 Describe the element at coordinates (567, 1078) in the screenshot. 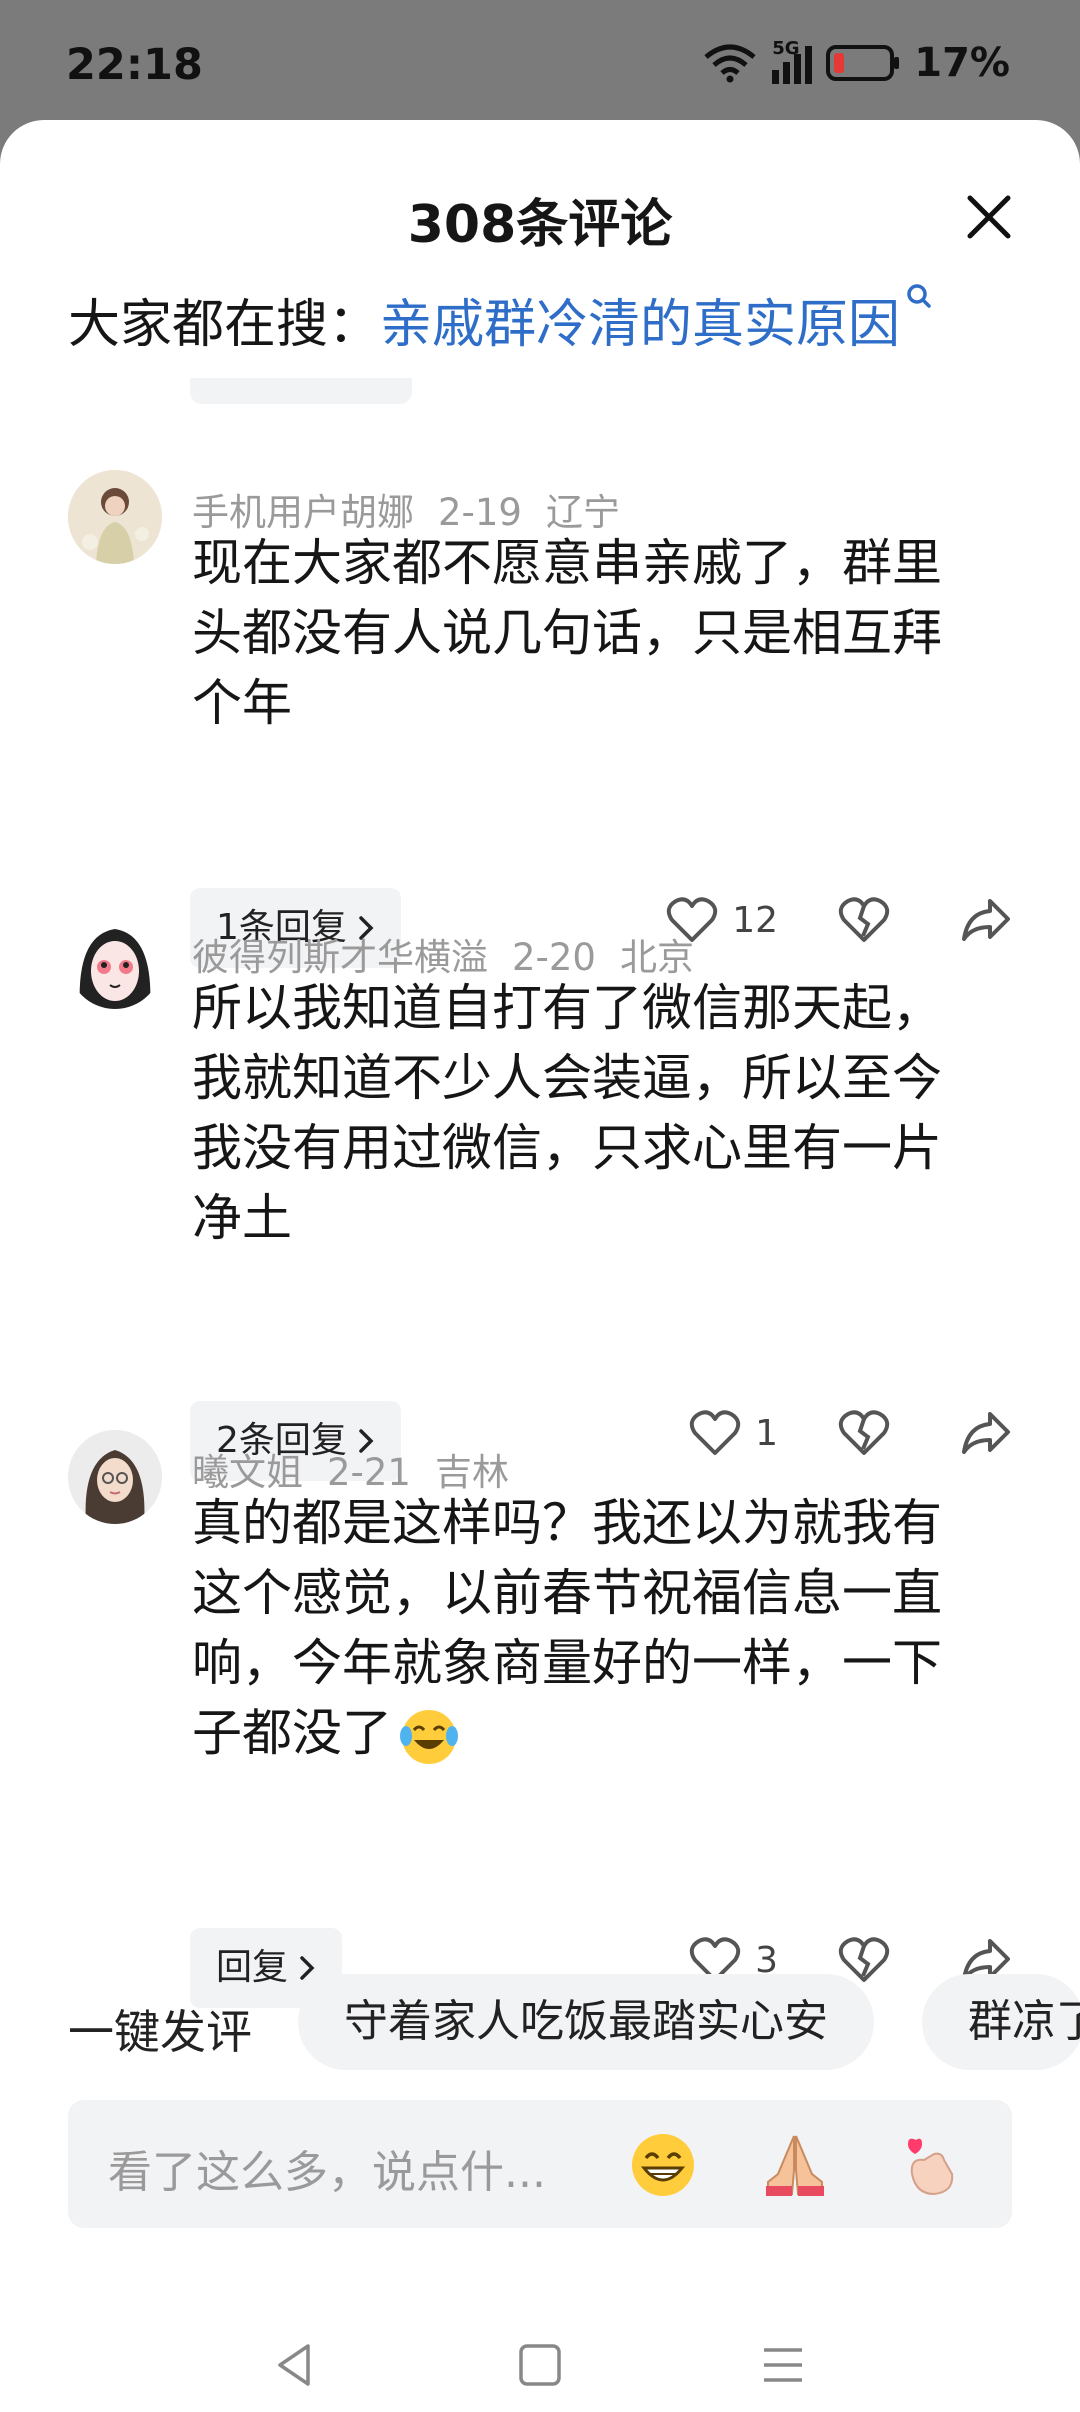

I see `comment-line: 我就知道不少人会装逼，所以至今` at that location.